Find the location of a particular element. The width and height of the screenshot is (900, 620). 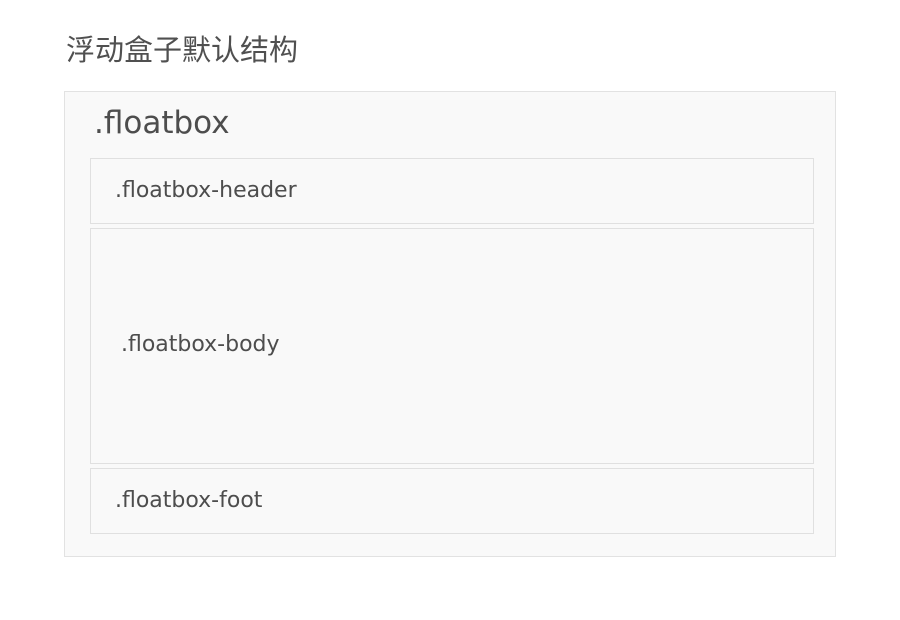

floatbox-header-region: .floatbox-header is located at coordinates (452, 191).